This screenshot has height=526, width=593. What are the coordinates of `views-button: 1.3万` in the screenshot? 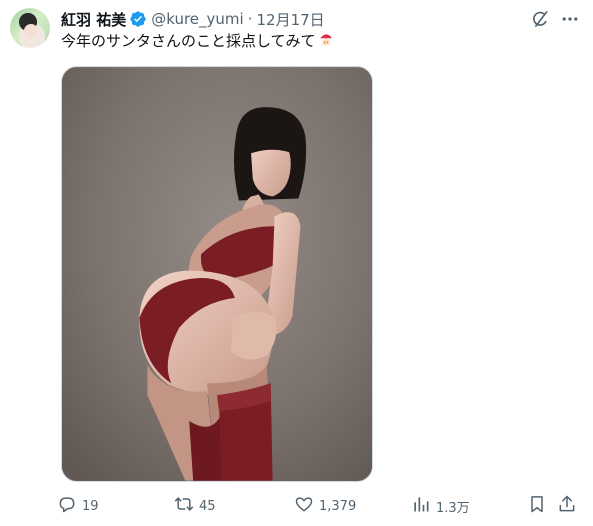 It's located at (440, 506).